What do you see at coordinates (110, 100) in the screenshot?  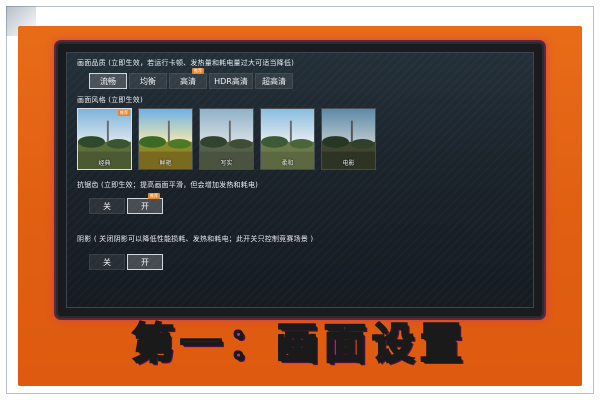 I see `style-section-title: 画面风格 (立即生效)` at bounding box center [110, 100].